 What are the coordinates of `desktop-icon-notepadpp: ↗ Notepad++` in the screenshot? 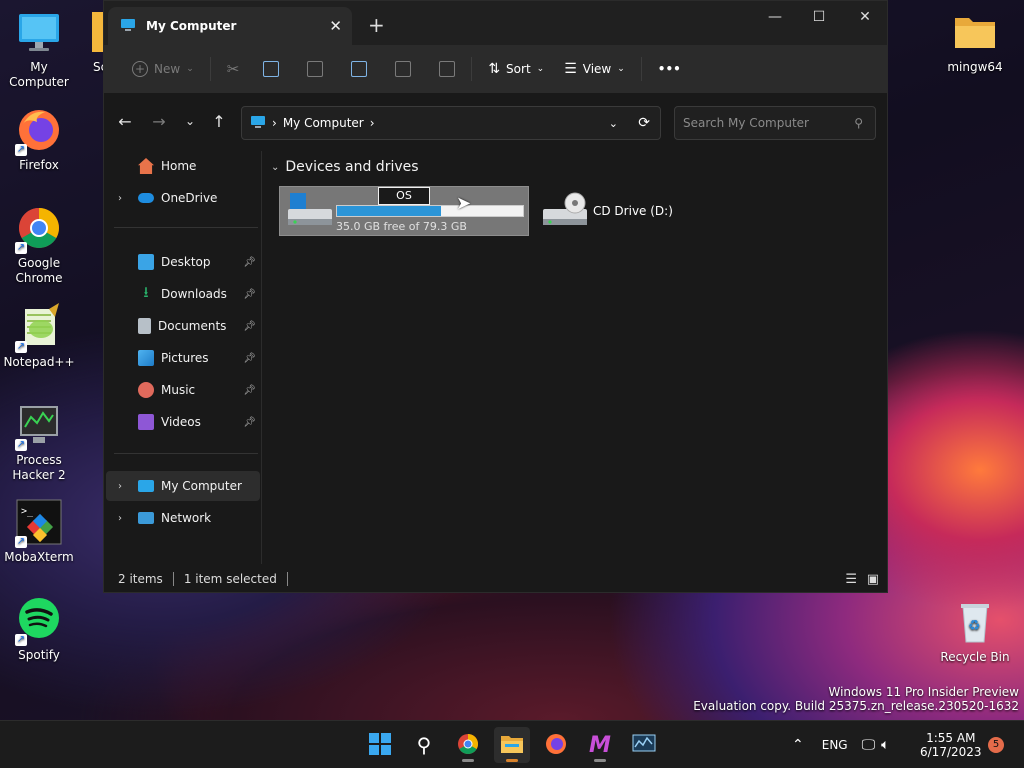 It's located at (39, 336).